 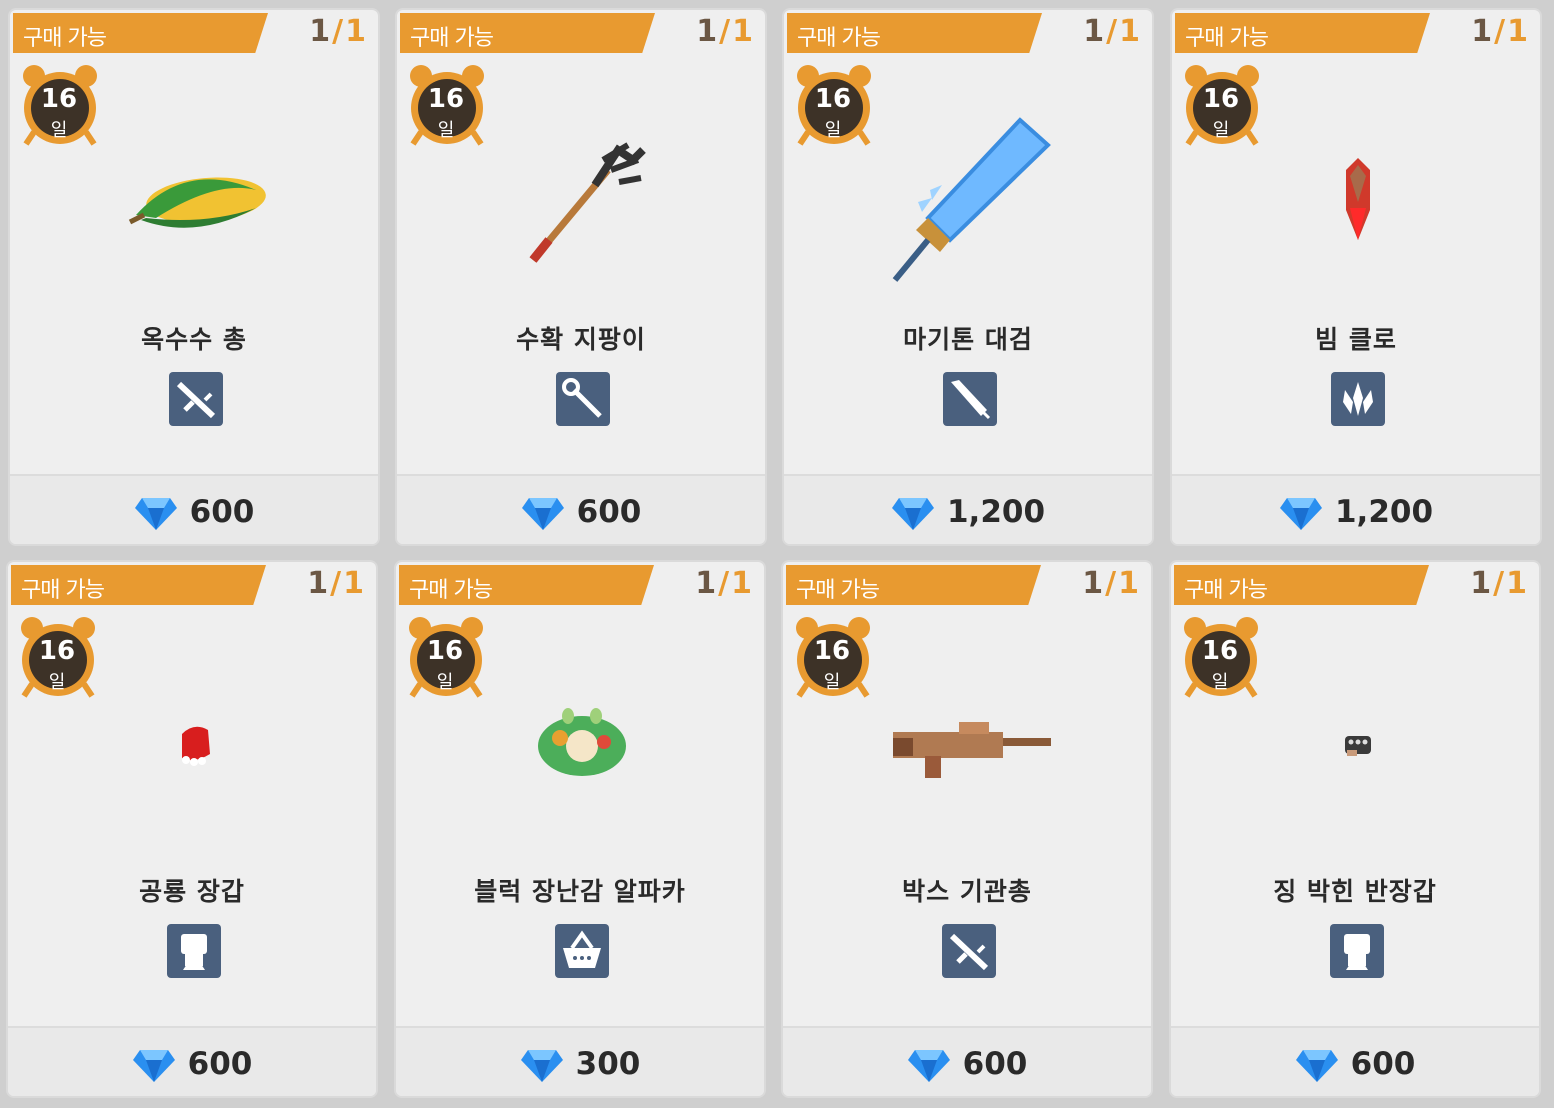 I want to click on studded-glove-icon, so click(x=1358, y=746).